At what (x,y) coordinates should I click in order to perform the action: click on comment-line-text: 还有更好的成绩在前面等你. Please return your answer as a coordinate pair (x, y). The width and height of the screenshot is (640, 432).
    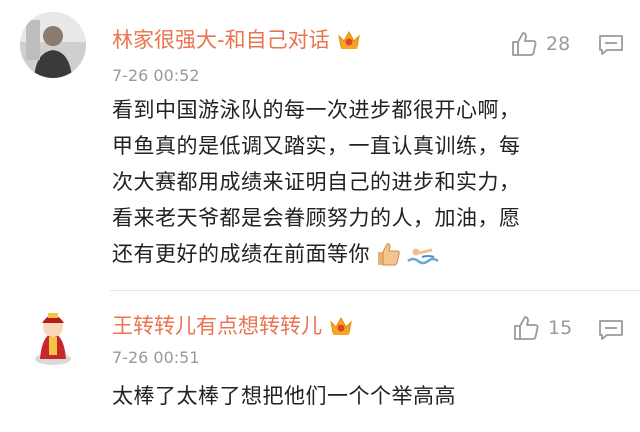
    Looking at the image, I should click on (241, 254).